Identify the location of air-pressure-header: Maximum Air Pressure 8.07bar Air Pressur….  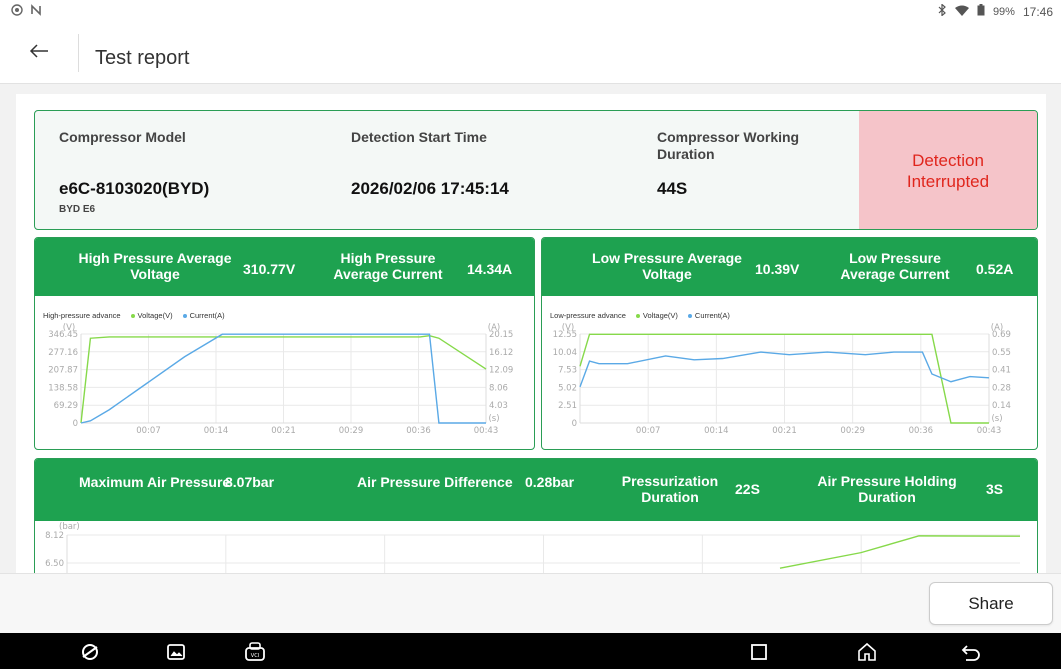
(536, 490).